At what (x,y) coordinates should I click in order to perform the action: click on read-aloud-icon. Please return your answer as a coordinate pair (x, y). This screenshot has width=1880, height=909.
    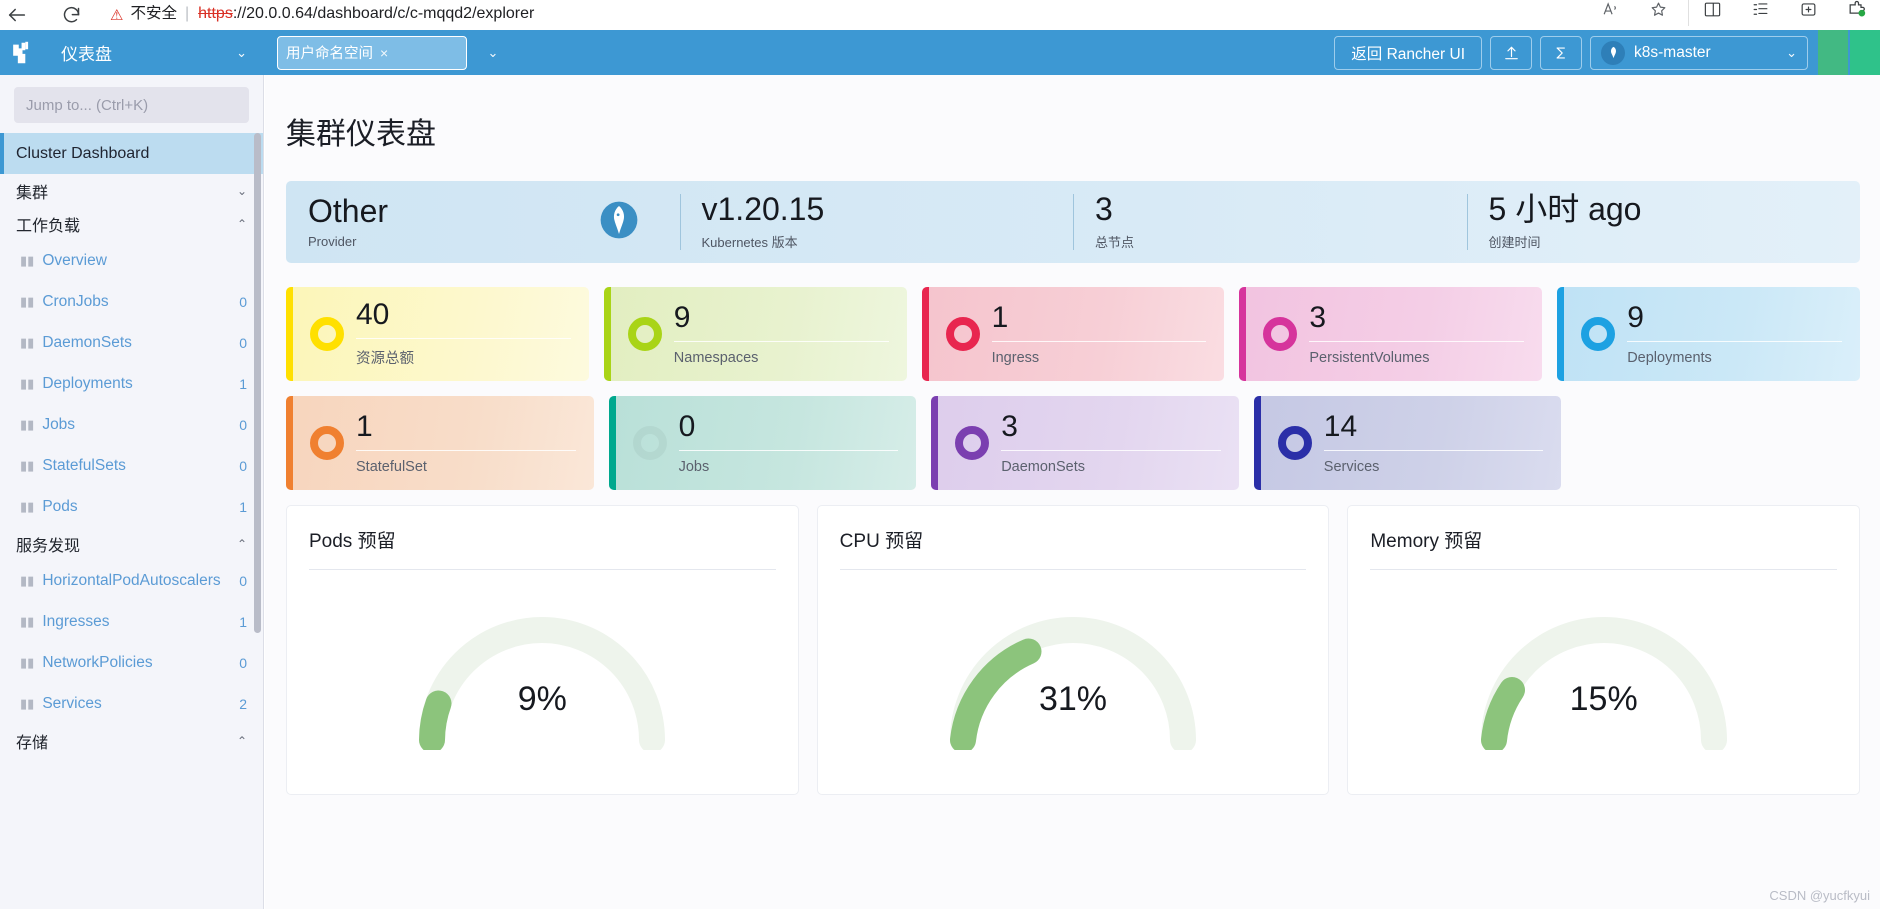
    Looking at the image, I should click on (1610, 13).